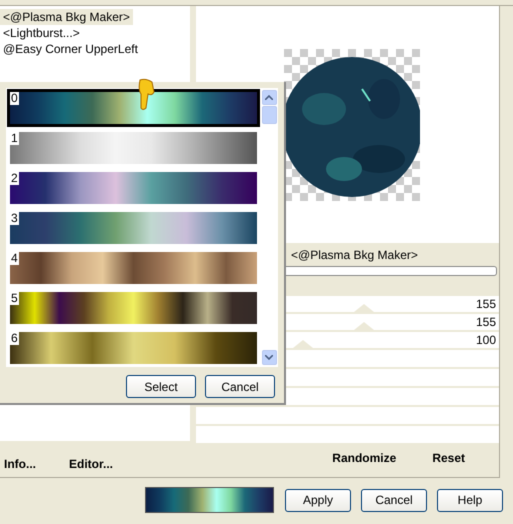 The image size is (513, 524). Describe the element at coordinates (364, 458) in the screenshot. I see `text-button: Randomize` at that location.